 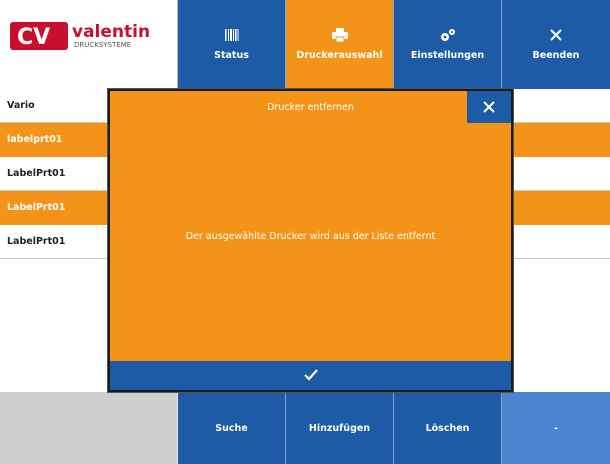 What do you see at coordinates (231, 36) in the screenshot?
I see `barcode-icon` at bounding box center [231, 36].